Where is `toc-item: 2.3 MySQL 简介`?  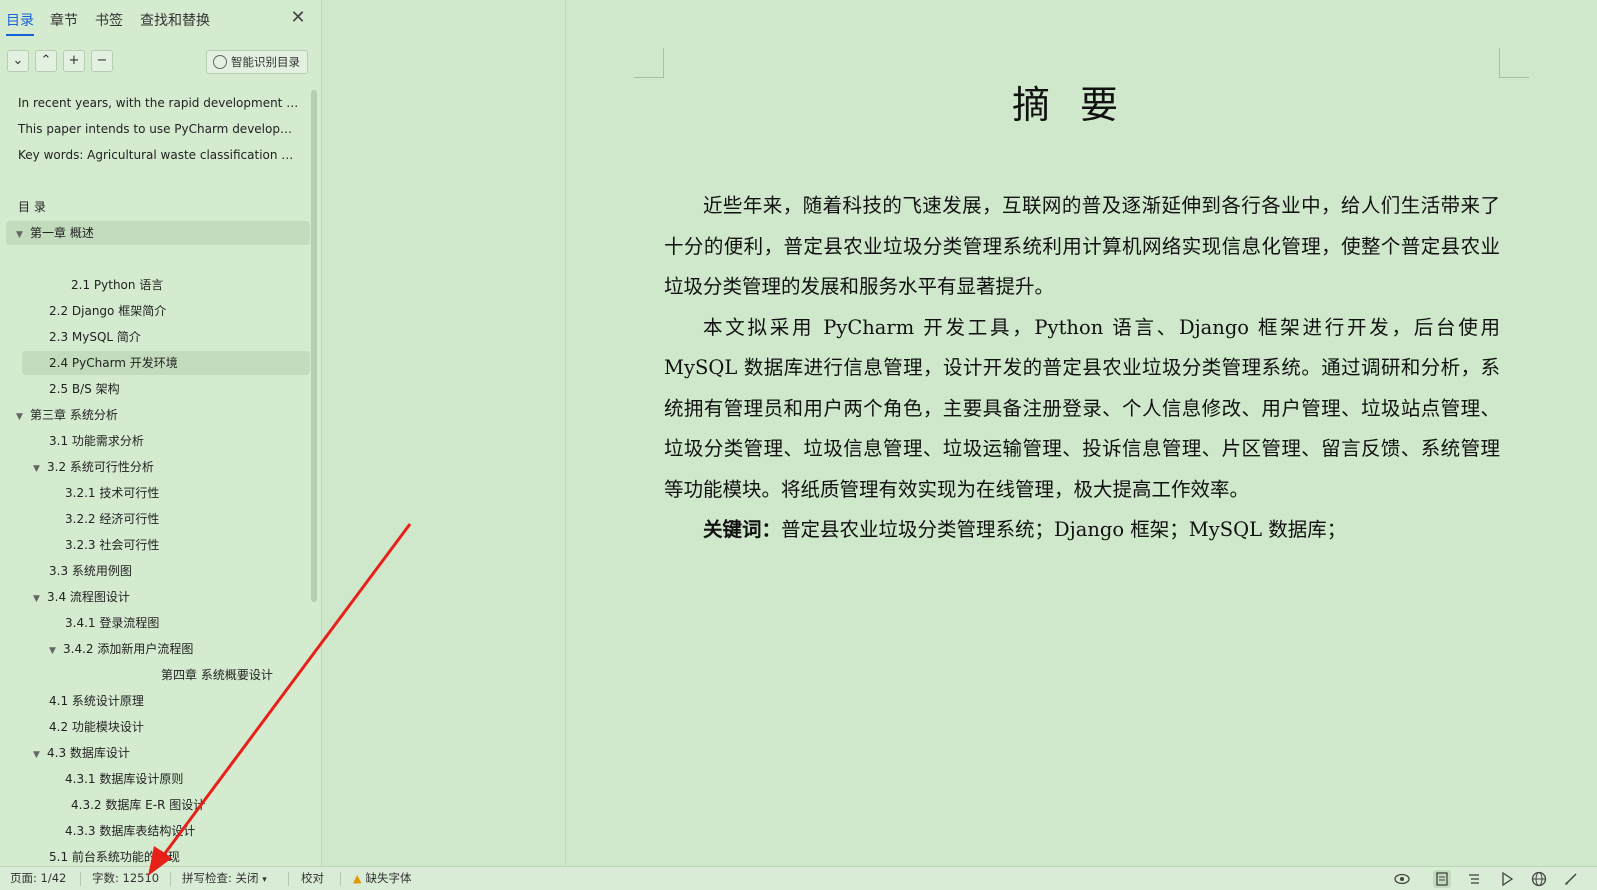
toc-item: 2.3 MySQL 简介 is located at coordinates (95, 337).